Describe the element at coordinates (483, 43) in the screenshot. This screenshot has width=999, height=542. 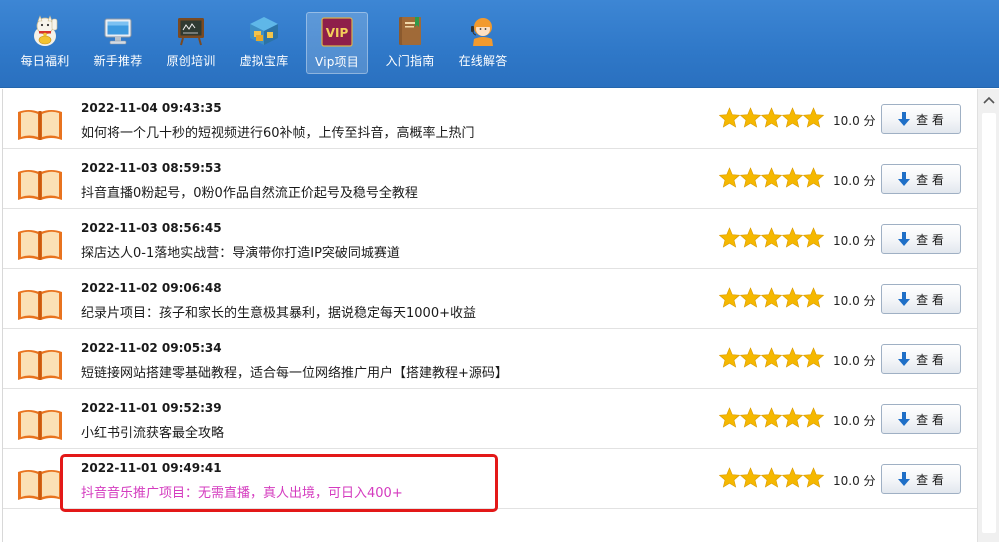
I see `tool-online-answers: 在线解答` at that location.